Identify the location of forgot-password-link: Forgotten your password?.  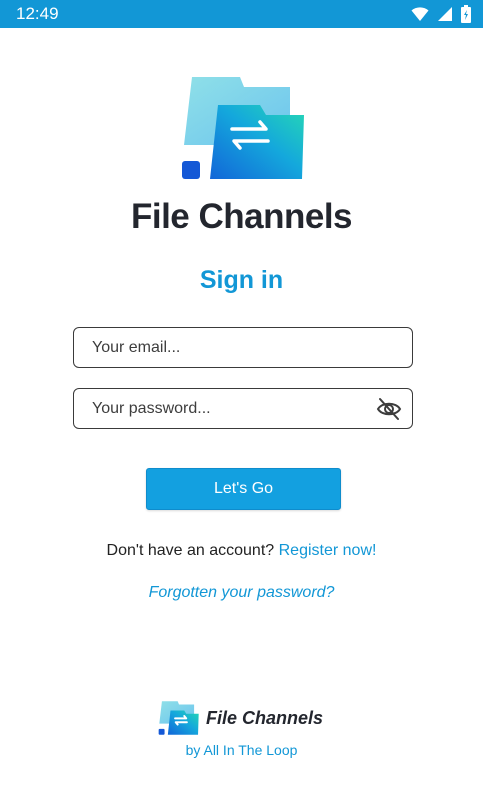
(241, 593).